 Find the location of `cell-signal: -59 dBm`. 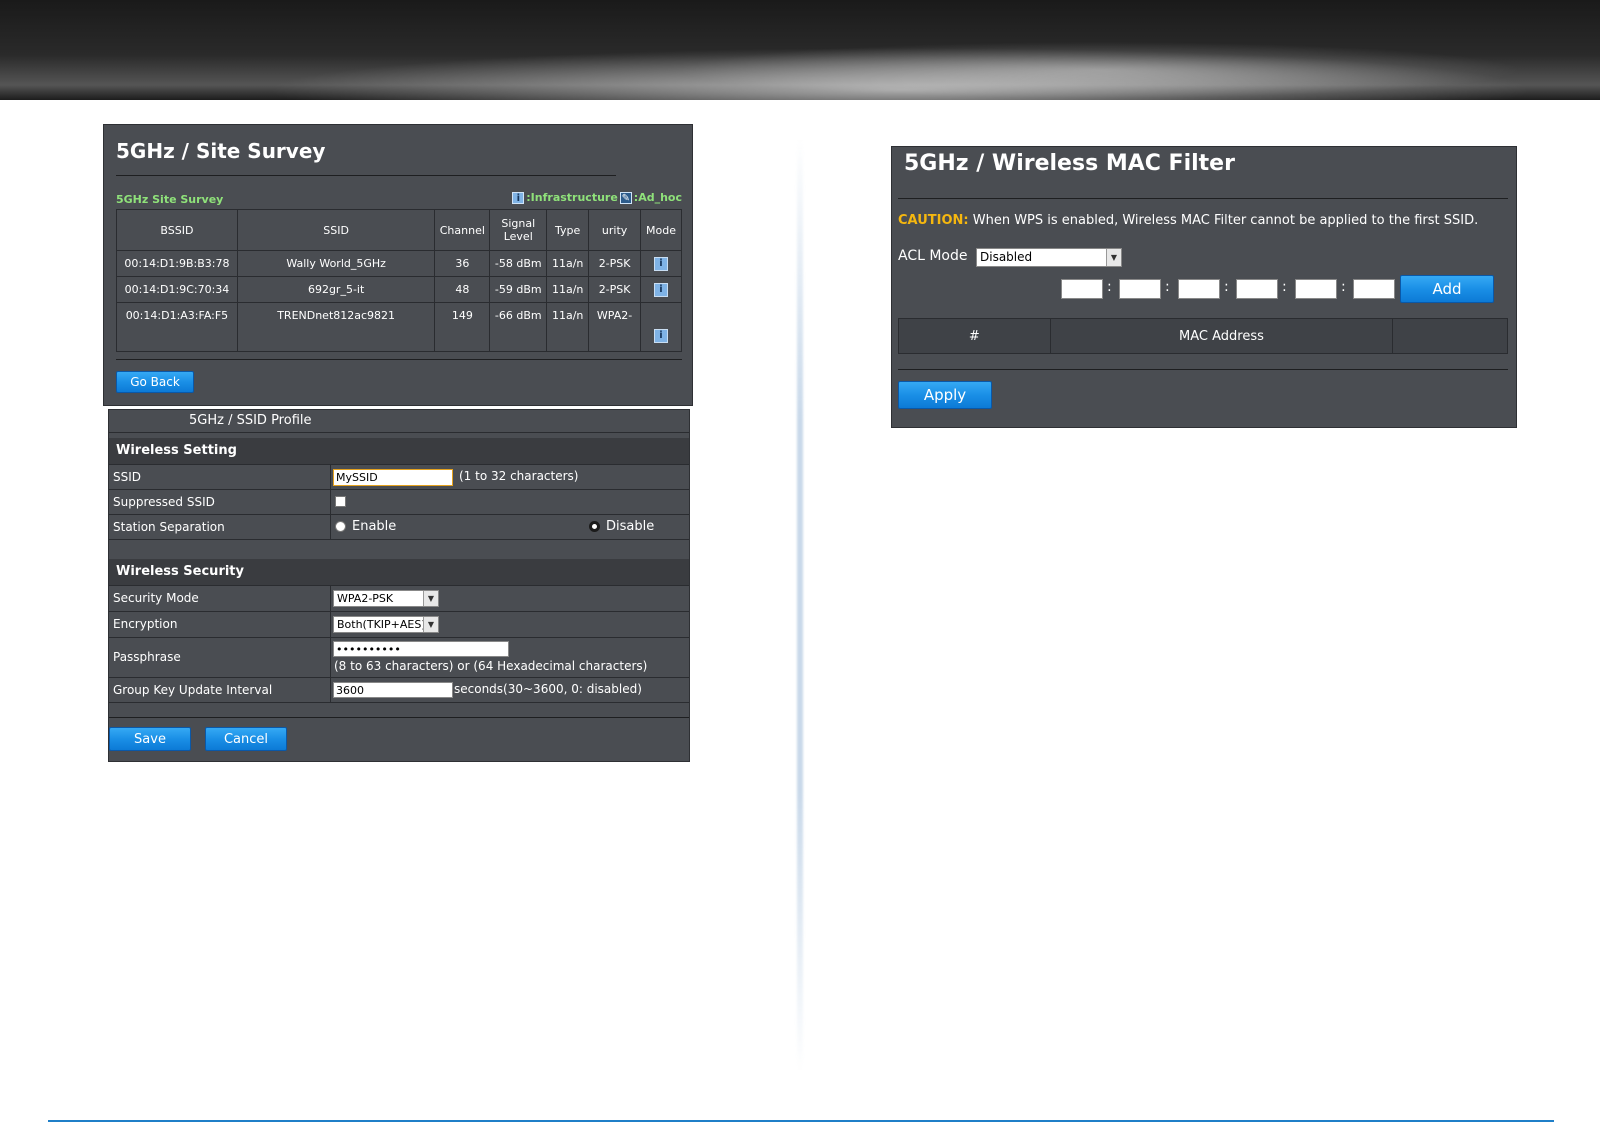

cell-signal: -59 dBm is located at coordinates (518, 289).